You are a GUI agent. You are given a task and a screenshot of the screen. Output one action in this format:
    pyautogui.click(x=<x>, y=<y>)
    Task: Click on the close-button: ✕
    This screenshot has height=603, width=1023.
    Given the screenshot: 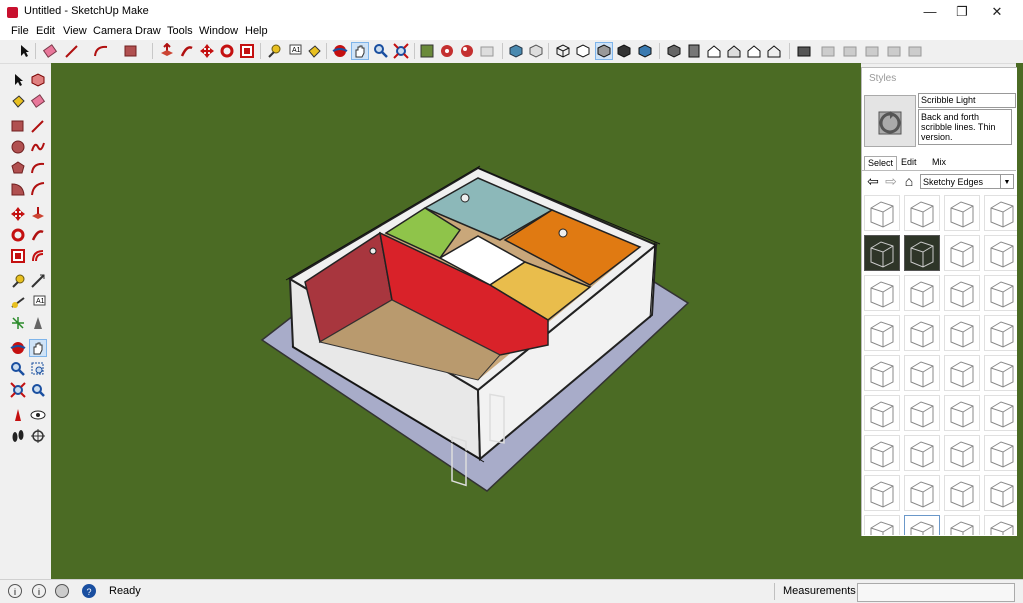 What is the action you would take?
    pyautogui.click(x=997, y=12)
    